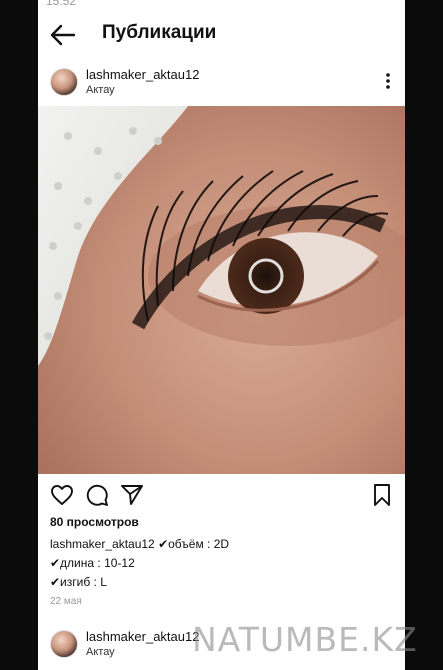 This screenshot has width=443, height=670. I want to click on post-actions, so click(221, 495).